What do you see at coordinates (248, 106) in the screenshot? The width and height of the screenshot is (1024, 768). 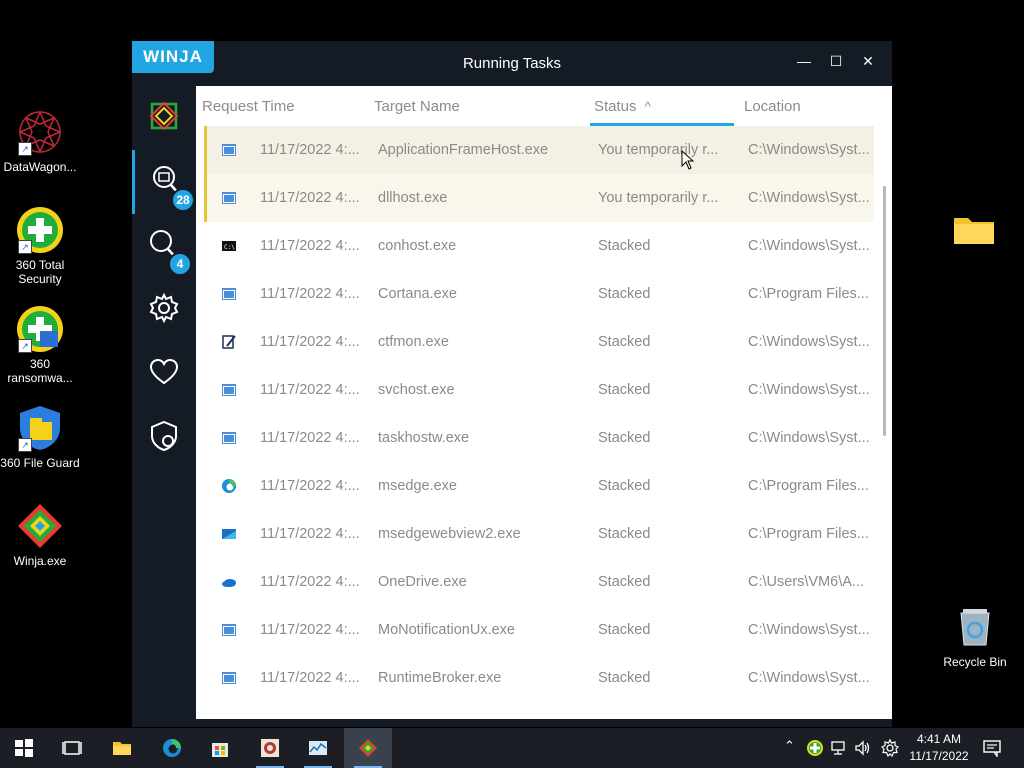 I see `header-request-time: Request Time` at bounding box center [248, 106].